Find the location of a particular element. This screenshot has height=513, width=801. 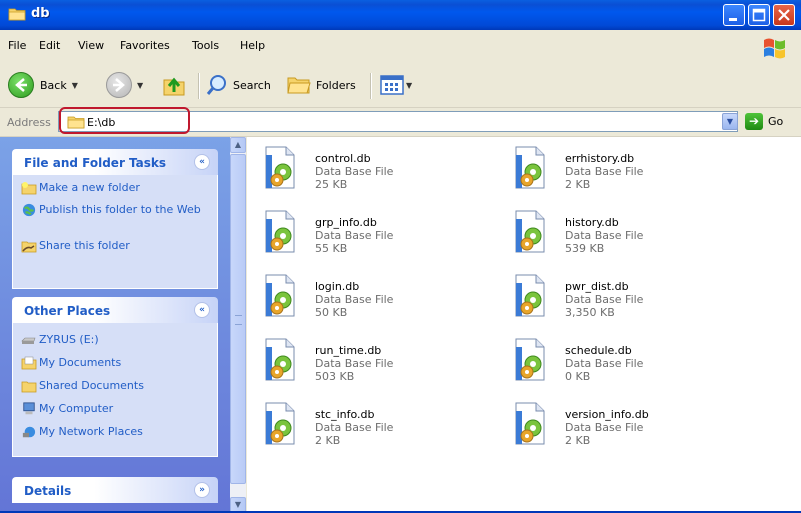

globe-icon is located at coordinates (29, 210).